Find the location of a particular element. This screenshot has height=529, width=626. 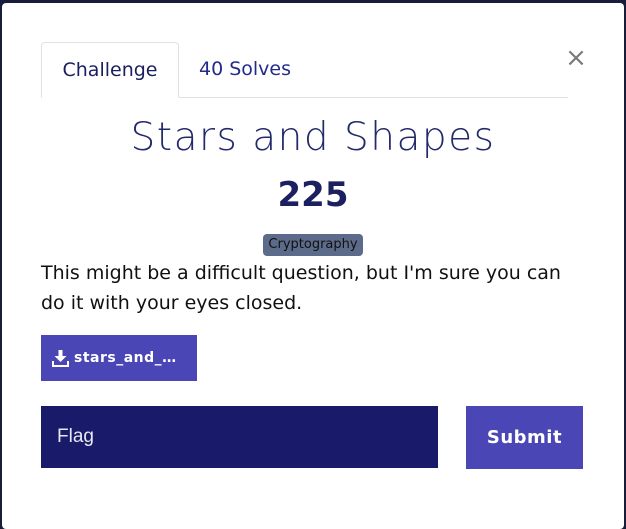

challenge-points: 225 is located at coordinates (313, 195).